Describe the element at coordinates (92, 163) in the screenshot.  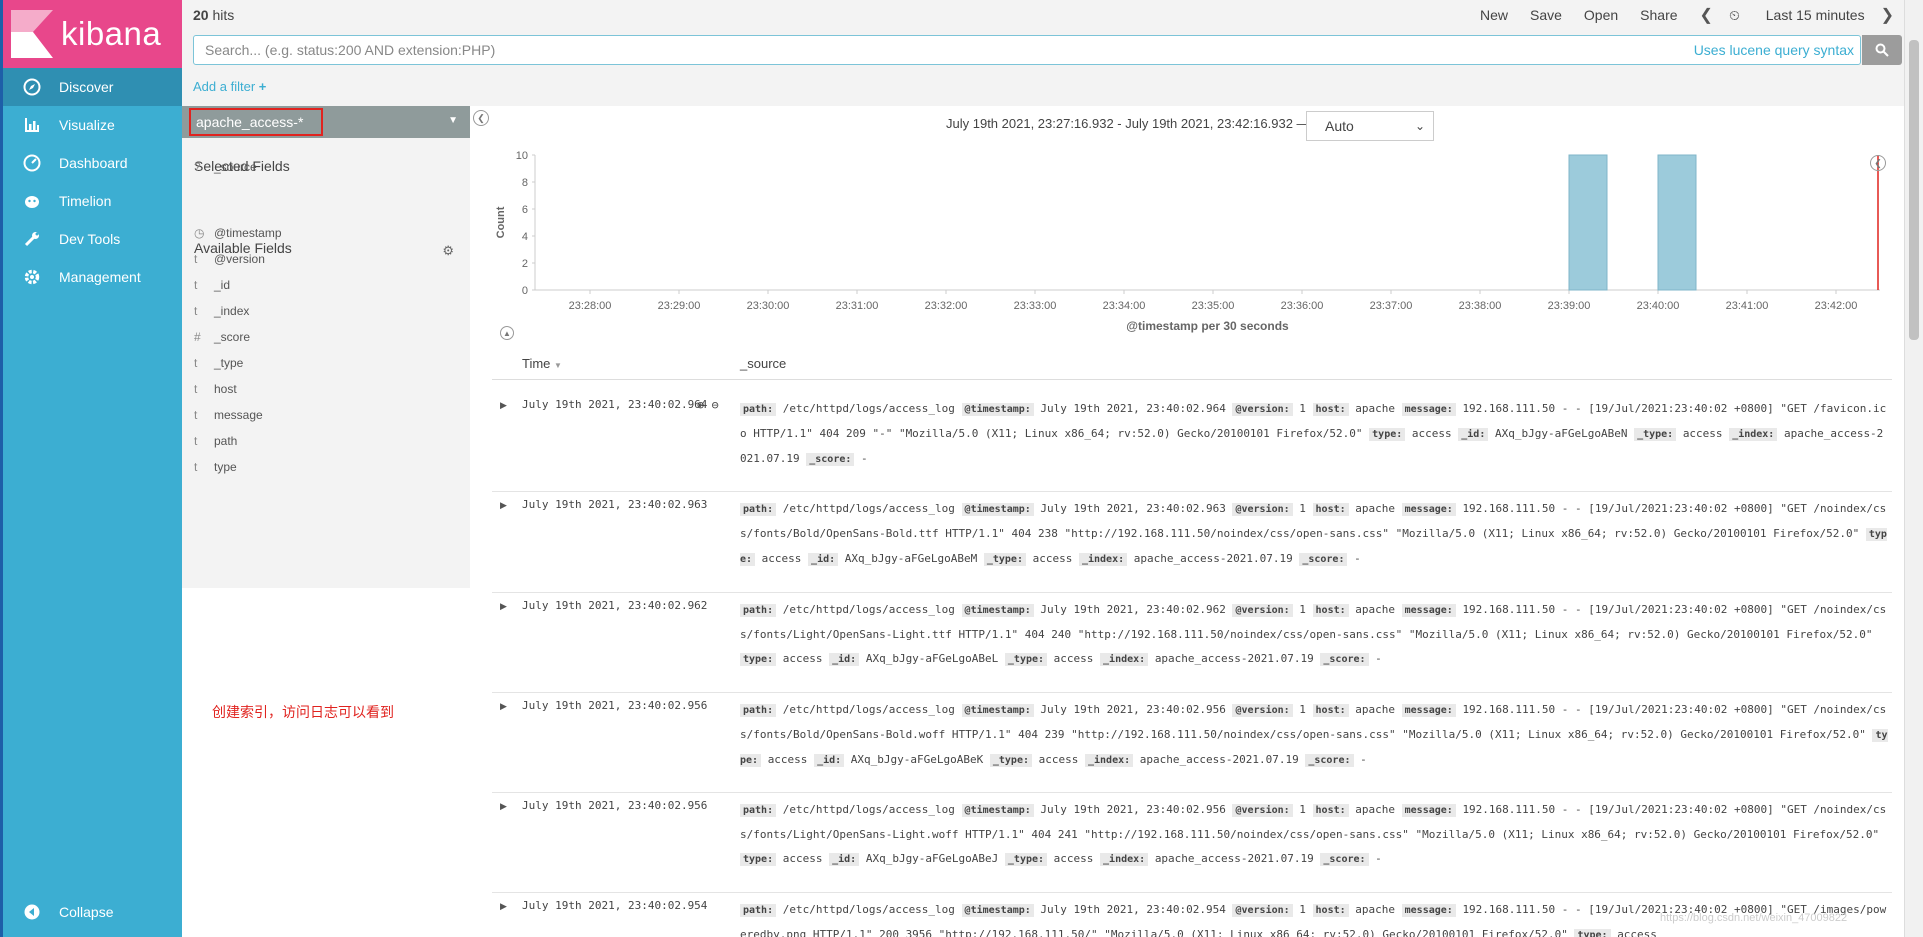
I see `nav-item-dashboard: Dashboard` at that location.